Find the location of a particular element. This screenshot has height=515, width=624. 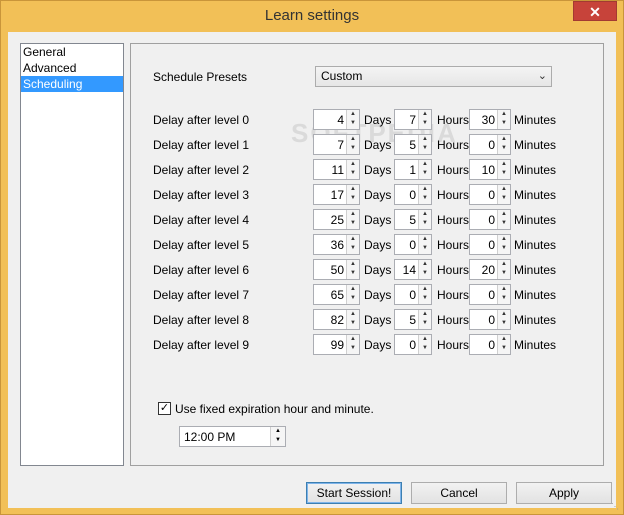

apply-button: Apply is located at coordinates (564, 493).